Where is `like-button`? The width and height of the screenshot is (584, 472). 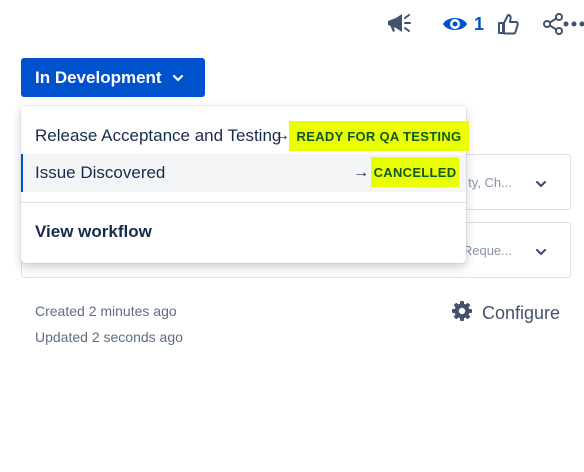
like-button is located at coordinates (508, 24).